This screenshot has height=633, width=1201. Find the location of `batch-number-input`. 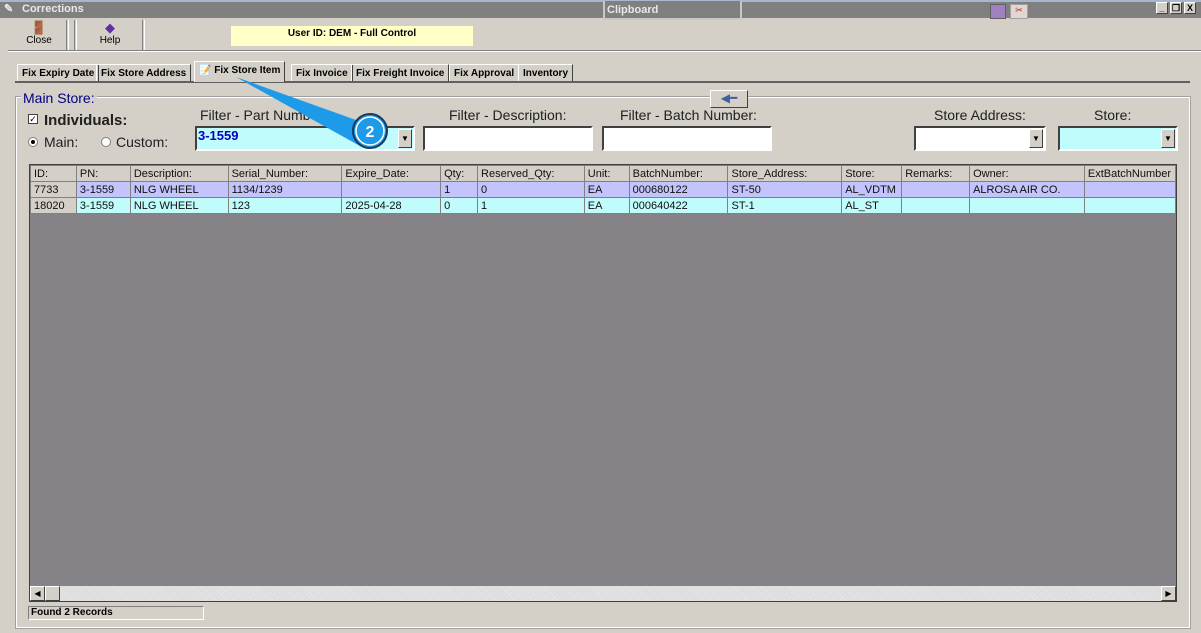

batch-number-input is located at coordinates (687, 138).